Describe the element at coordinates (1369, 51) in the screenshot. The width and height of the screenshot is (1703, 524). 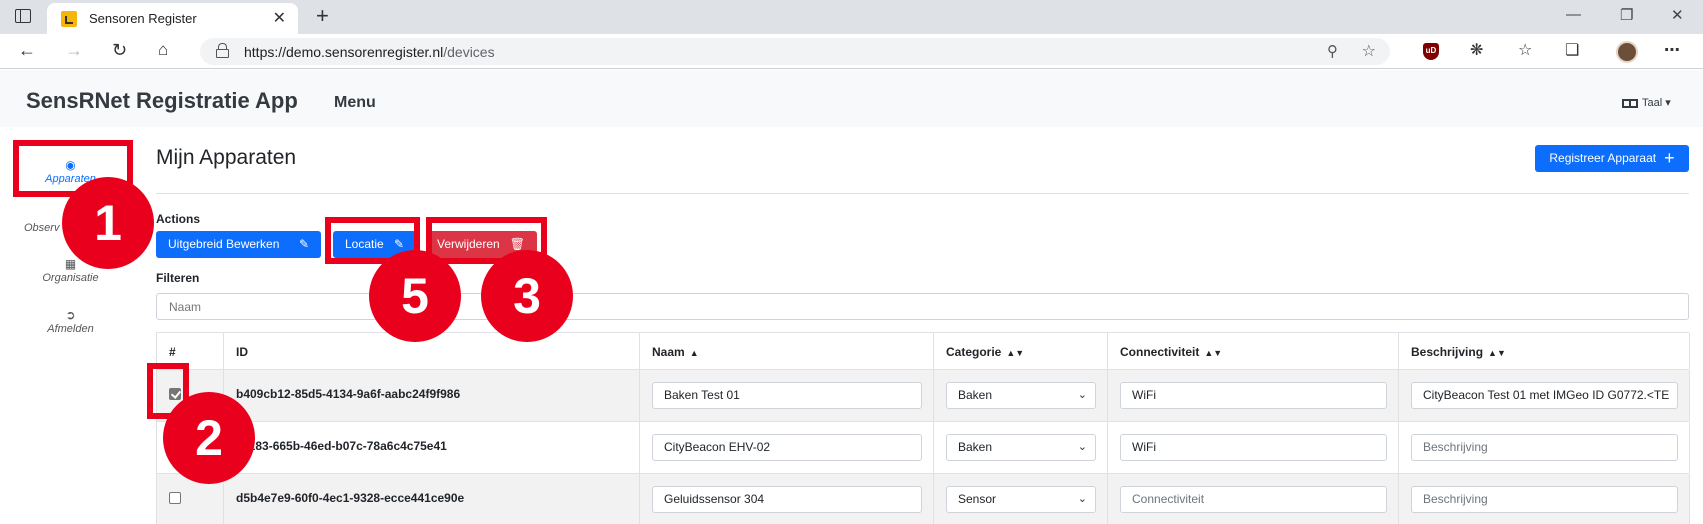
I see `favorite-star-icon: ☆` at that location.